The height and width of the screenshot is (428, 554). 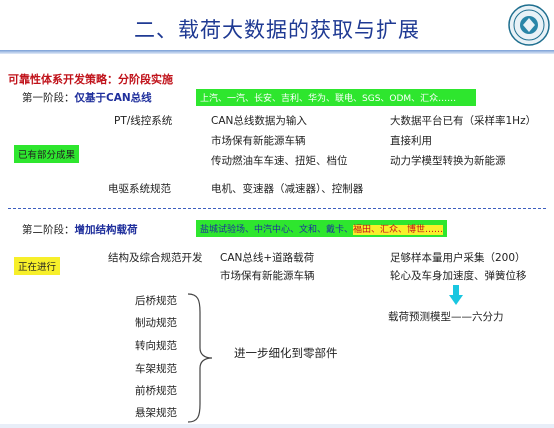 What do you see at coordinates (456, 295) in the screenshot?
I see `down-arrow-icon` at bounding box center [456, 295].